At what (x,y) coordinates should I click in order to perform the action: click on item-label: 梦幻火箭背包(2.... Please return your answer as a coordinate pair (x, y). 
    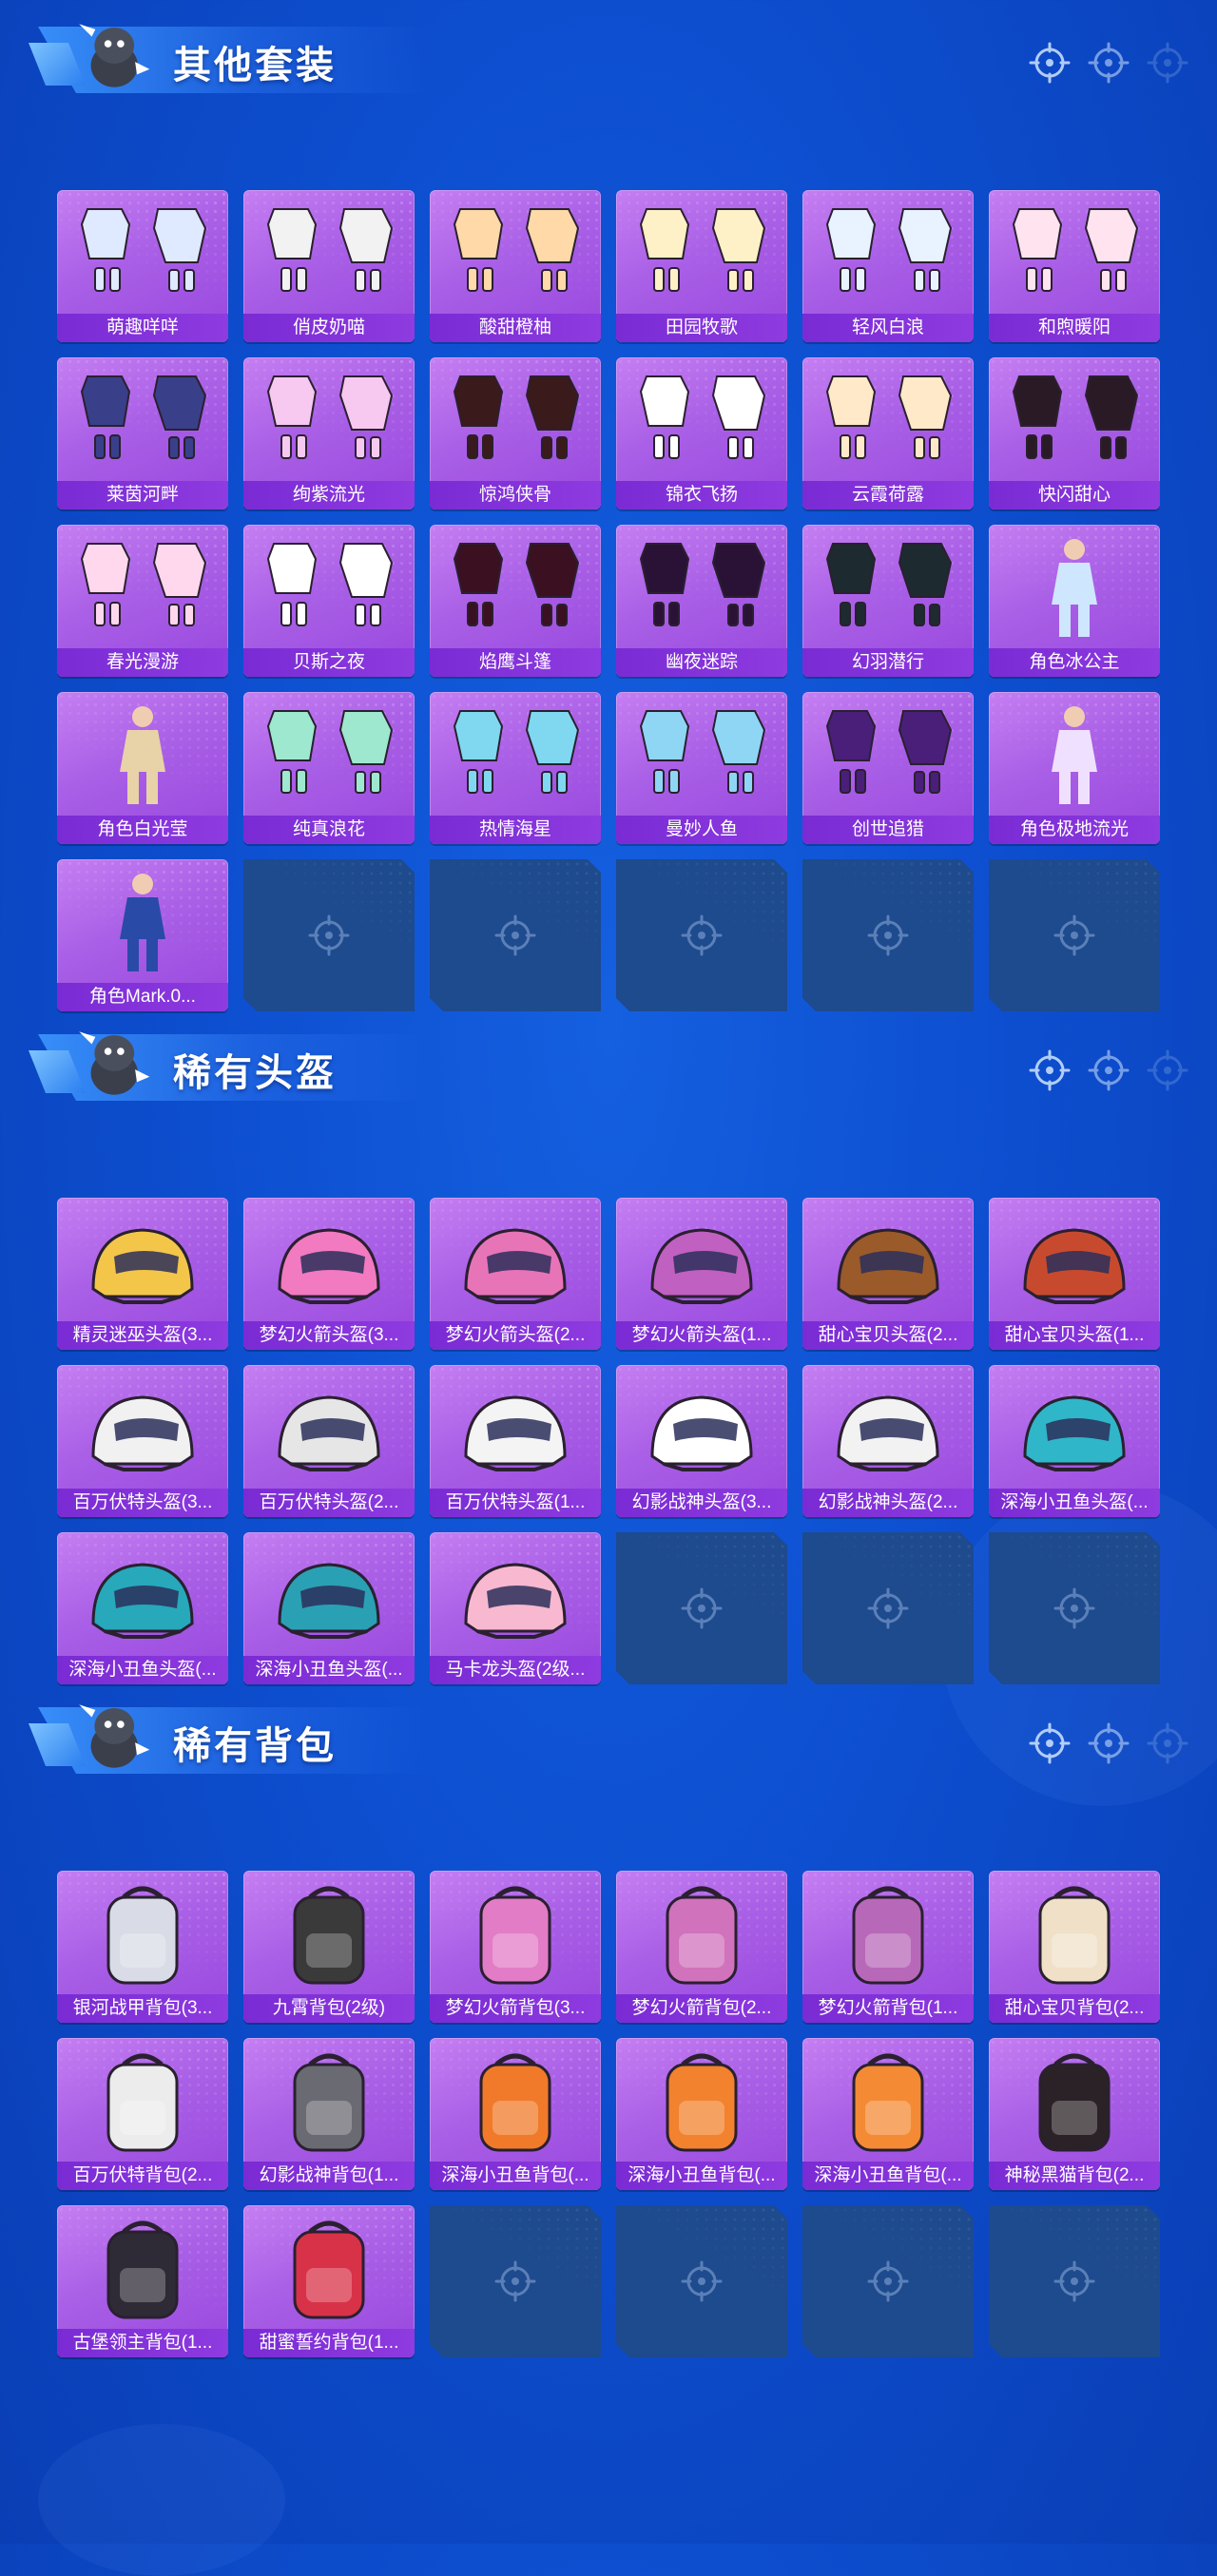
    Looking at the image, I should click on (702, 2009).